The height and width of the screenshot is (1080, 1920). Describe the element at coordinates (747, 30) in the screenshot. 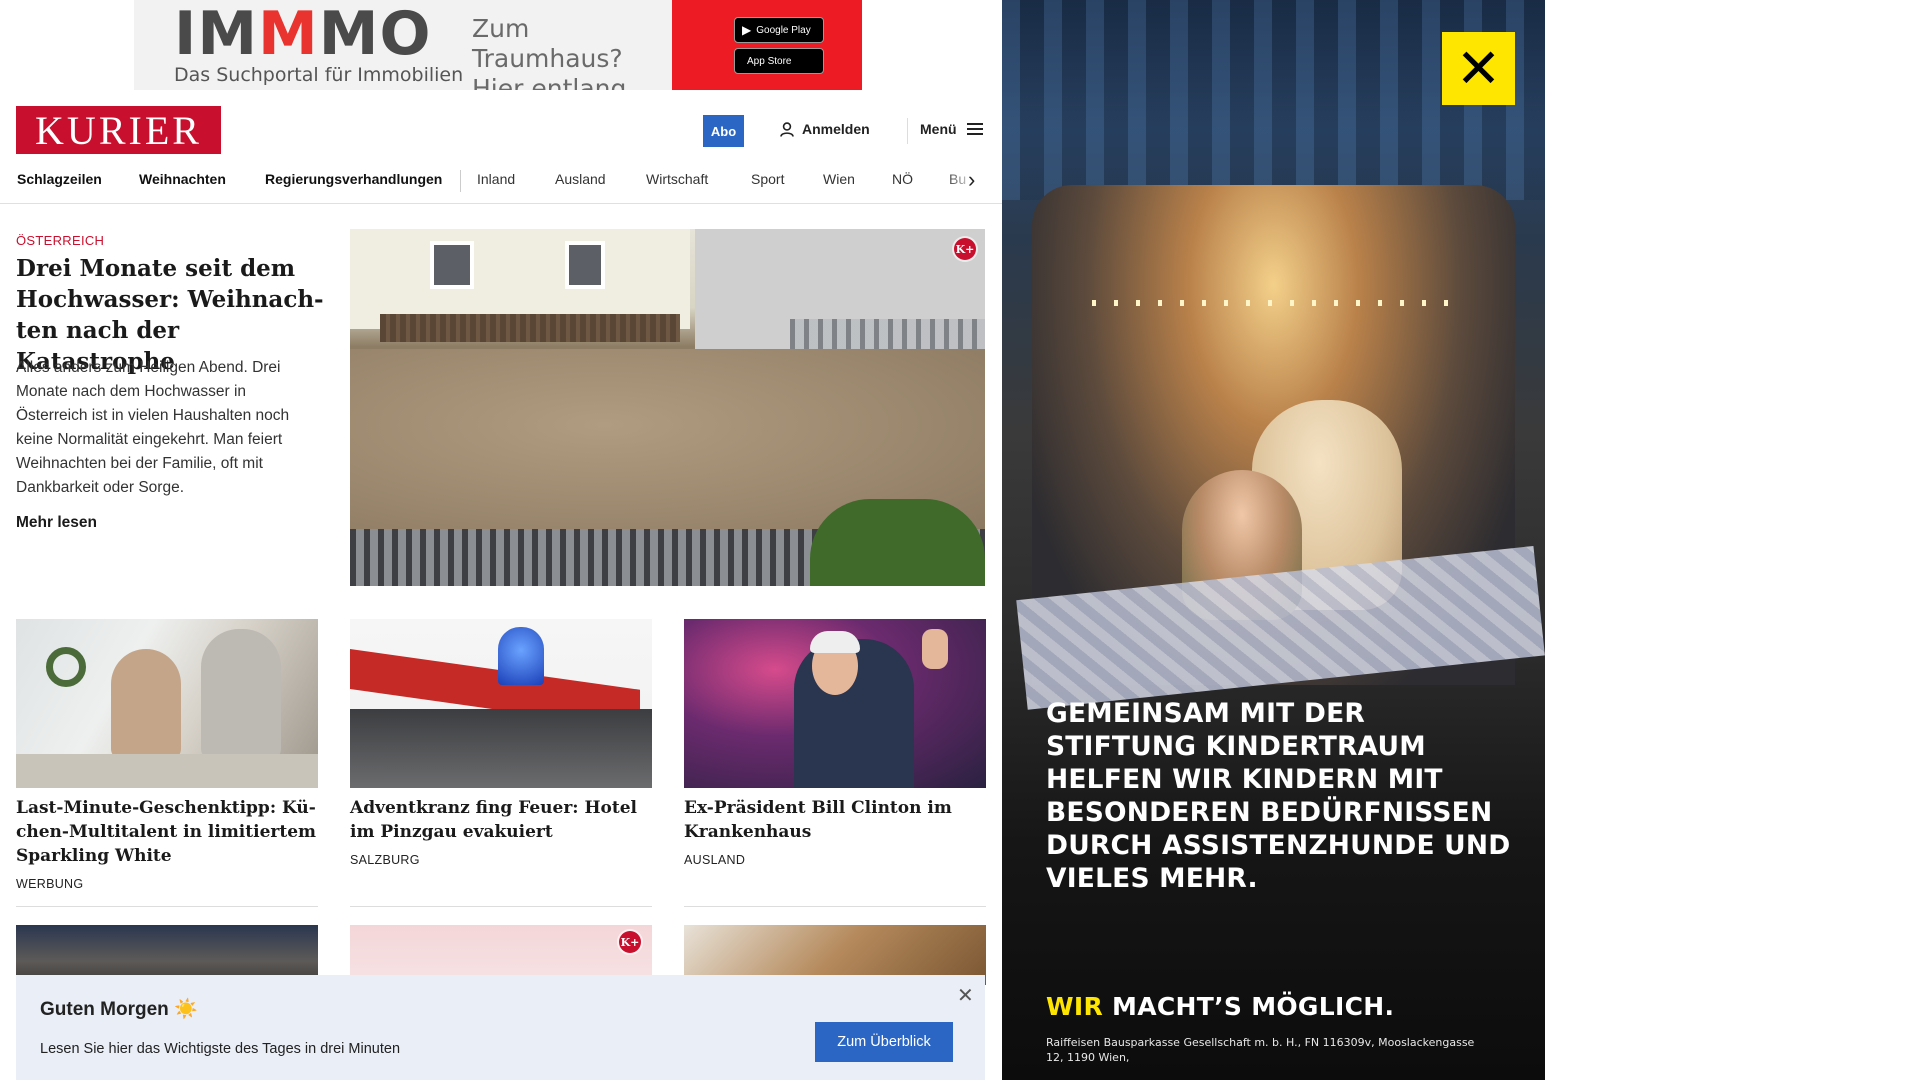

I see `google-play-icon: ▶` at that location.